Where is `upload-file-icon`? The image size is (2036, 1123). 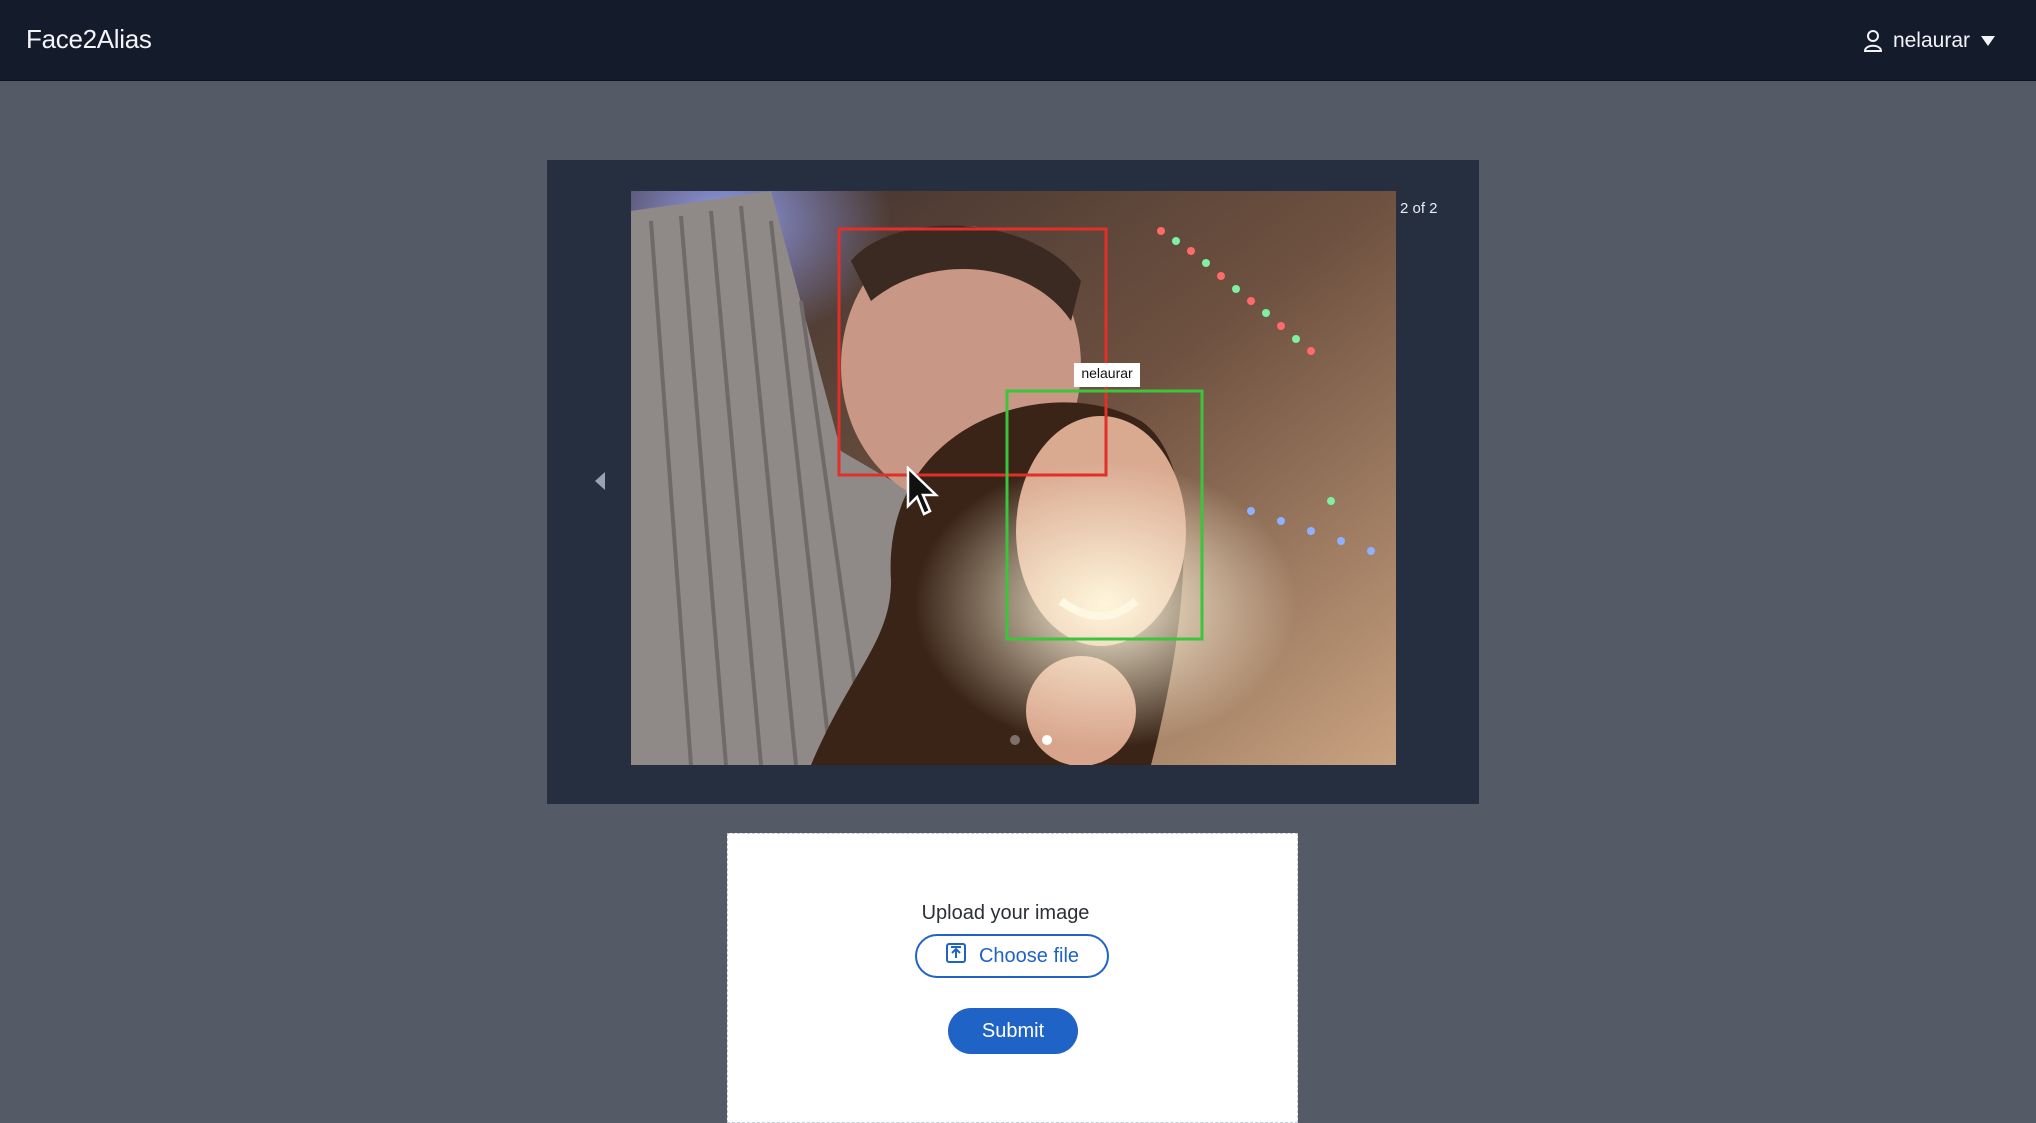
upload-file-icon is located at coordinates (956, 956).